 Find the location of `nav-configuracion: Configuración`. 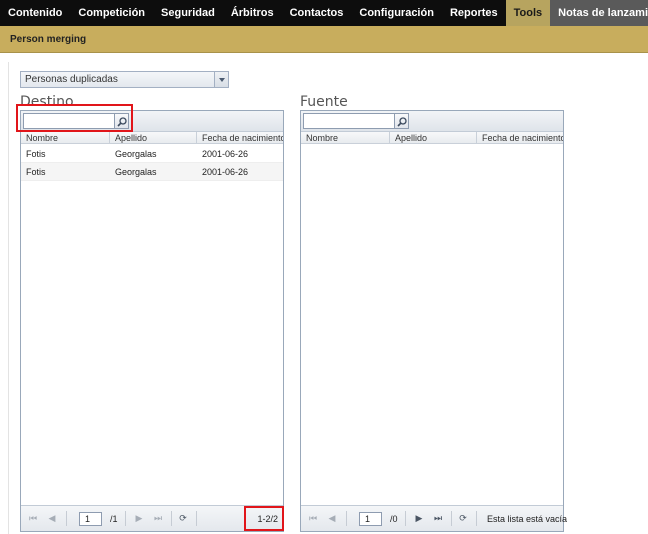

nav-configuracion: Configuración is located at coordinates (396, 13).